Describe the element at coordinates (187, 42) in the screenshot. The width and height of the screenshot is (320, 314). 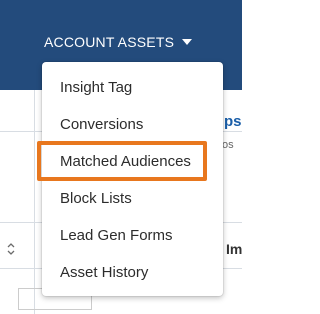
I see `caret-down-icon` at that location.